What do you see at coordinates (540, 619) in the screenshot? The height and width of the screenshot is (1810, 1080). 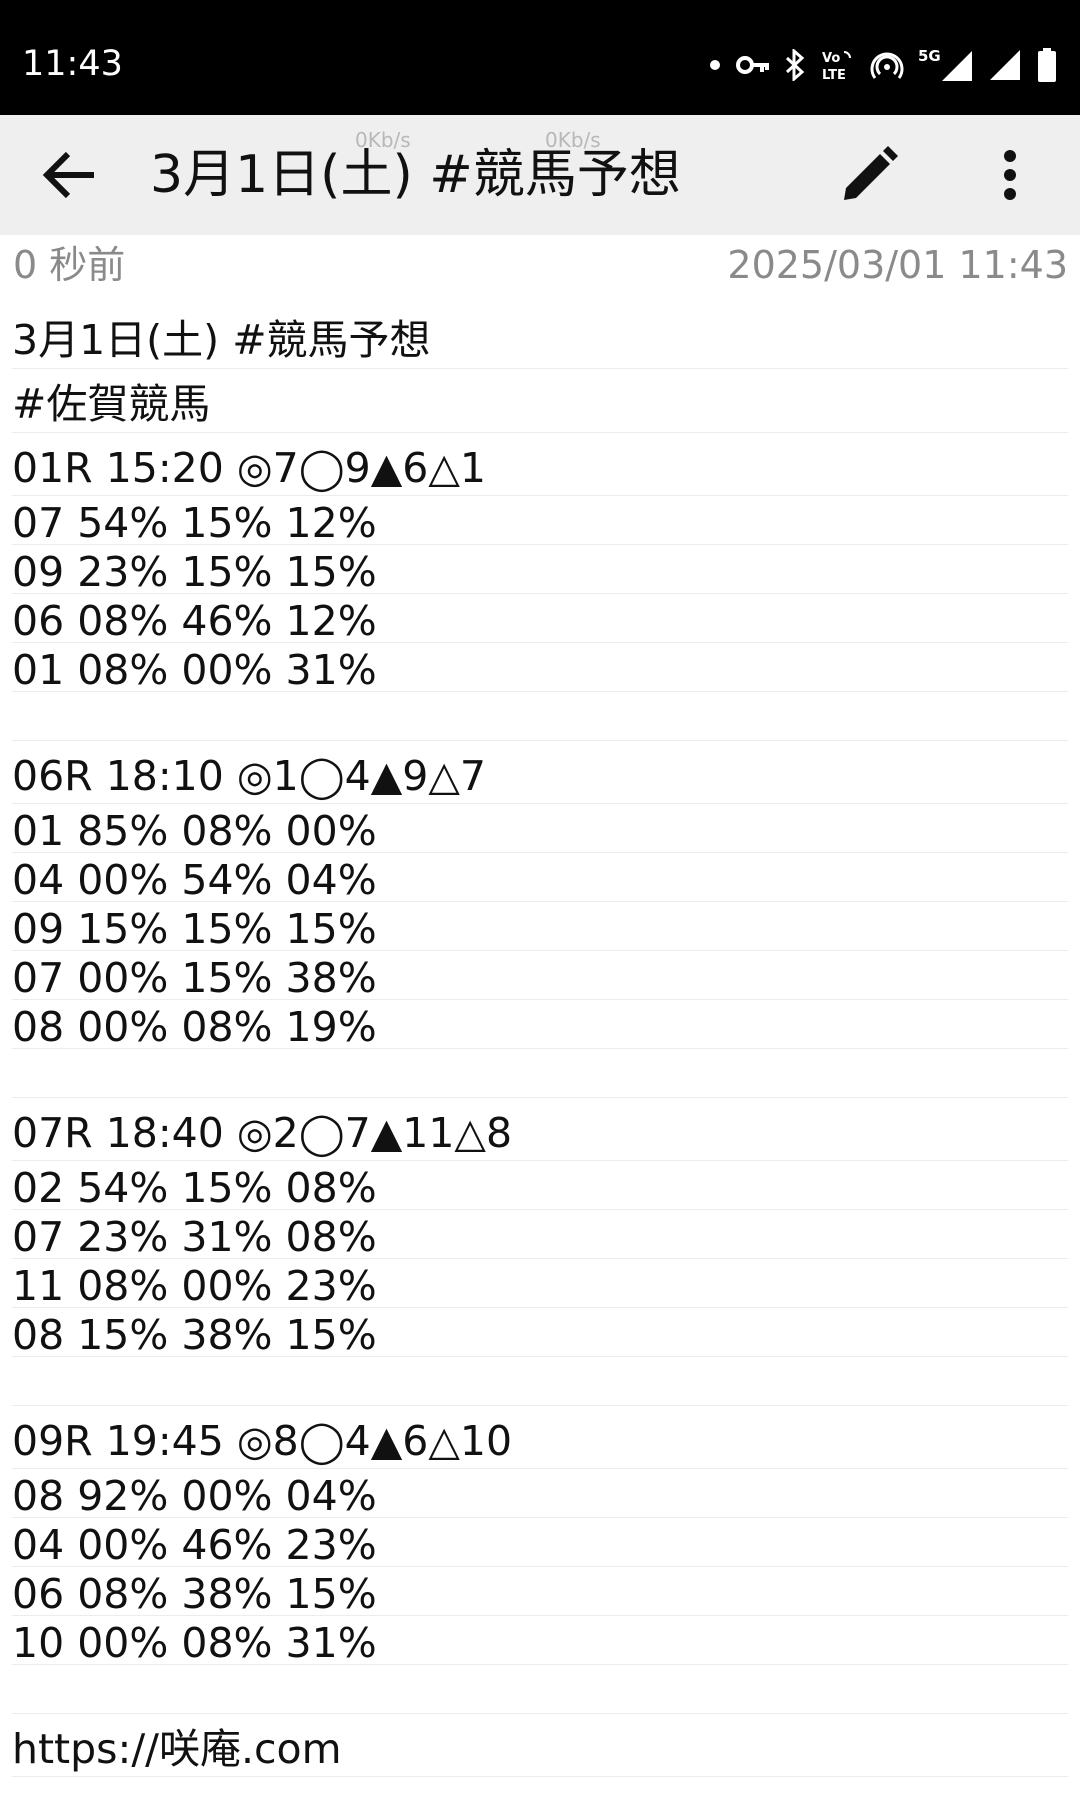 I see `race-row: 06 08% 46% 12%` at bounding box center [540, 619].